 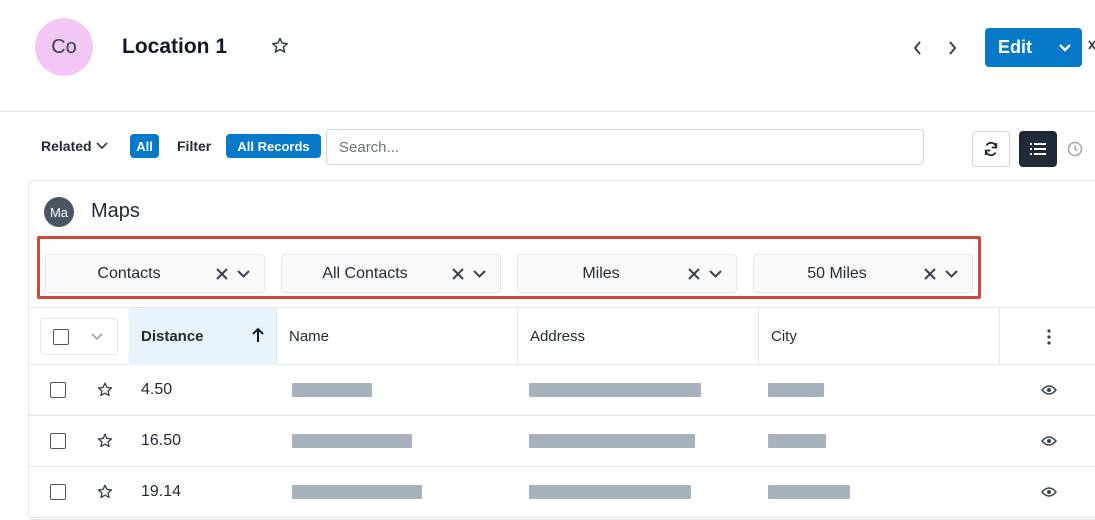 I want to click on refresh-button, so click(x=991, y=149).